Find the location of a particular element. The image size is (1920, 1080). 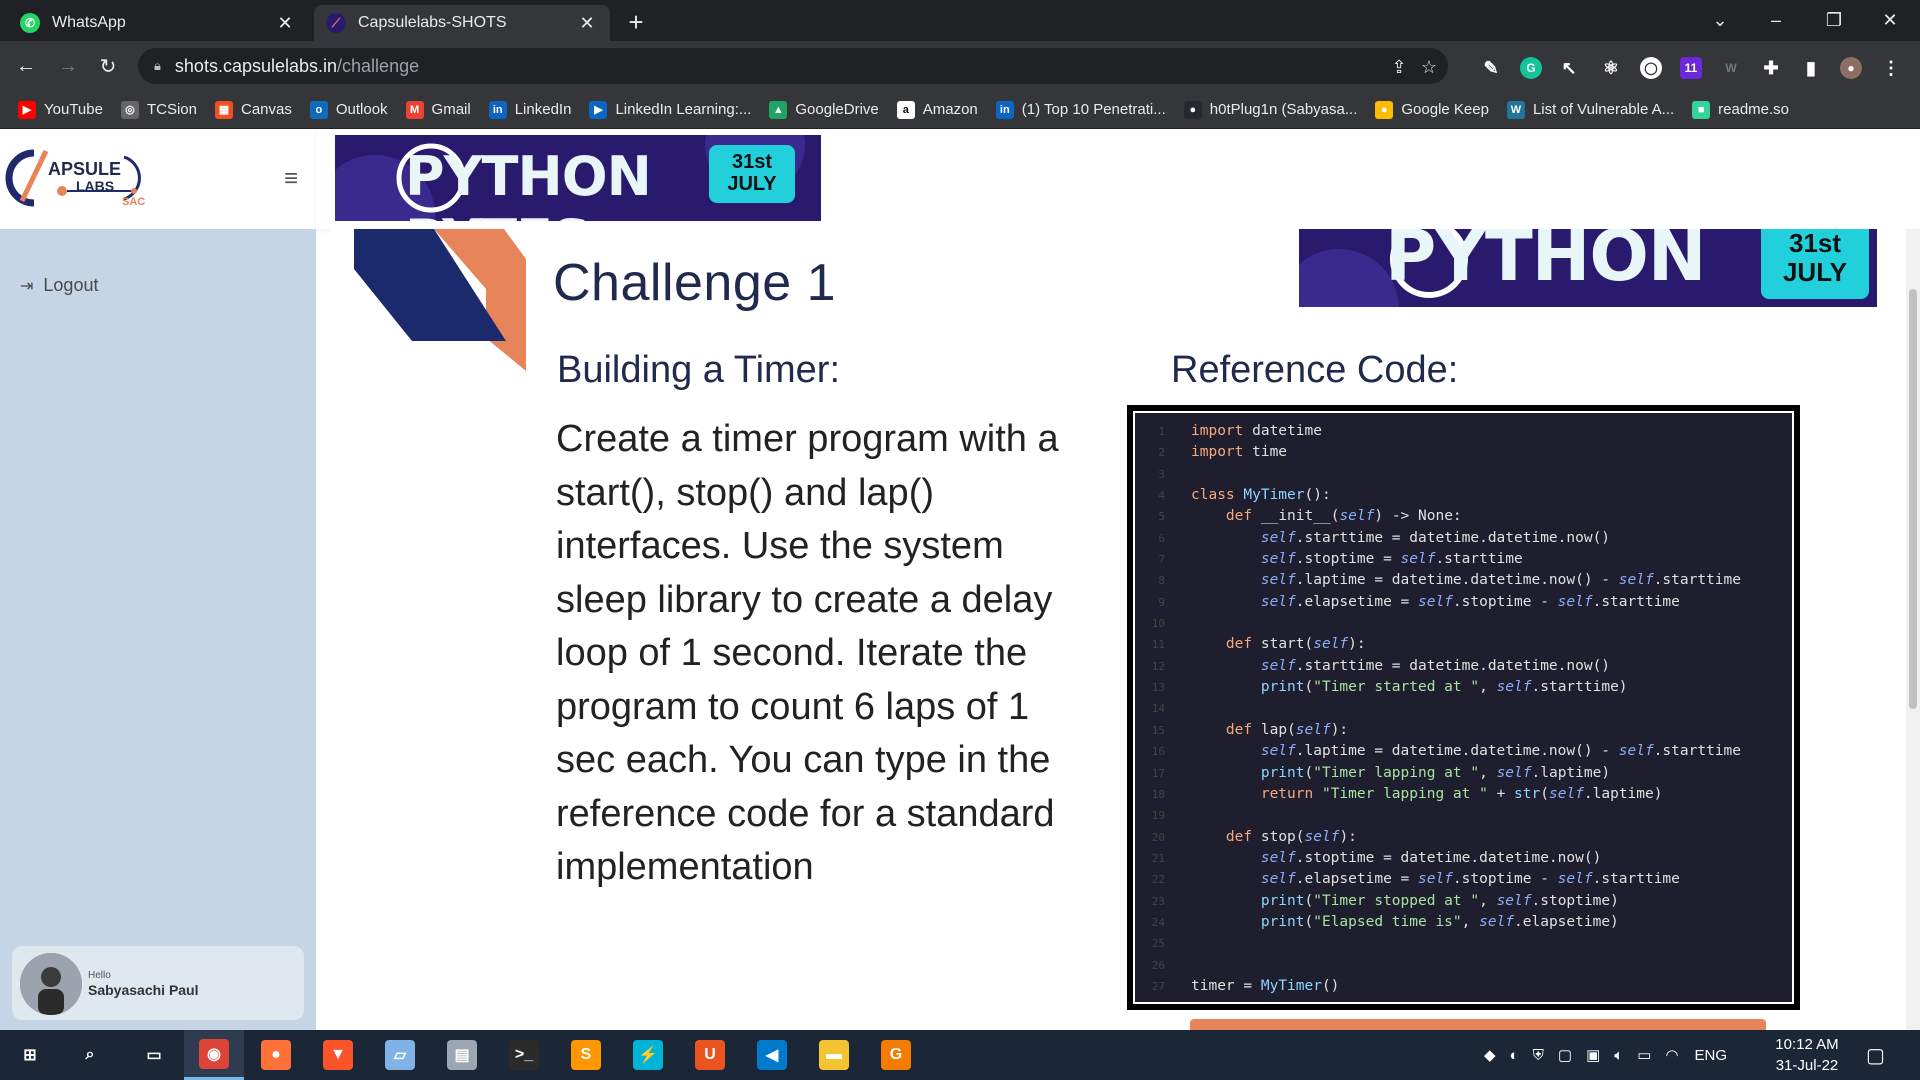

security-icon: ⛨ is located at coordinates (1538, 1055).